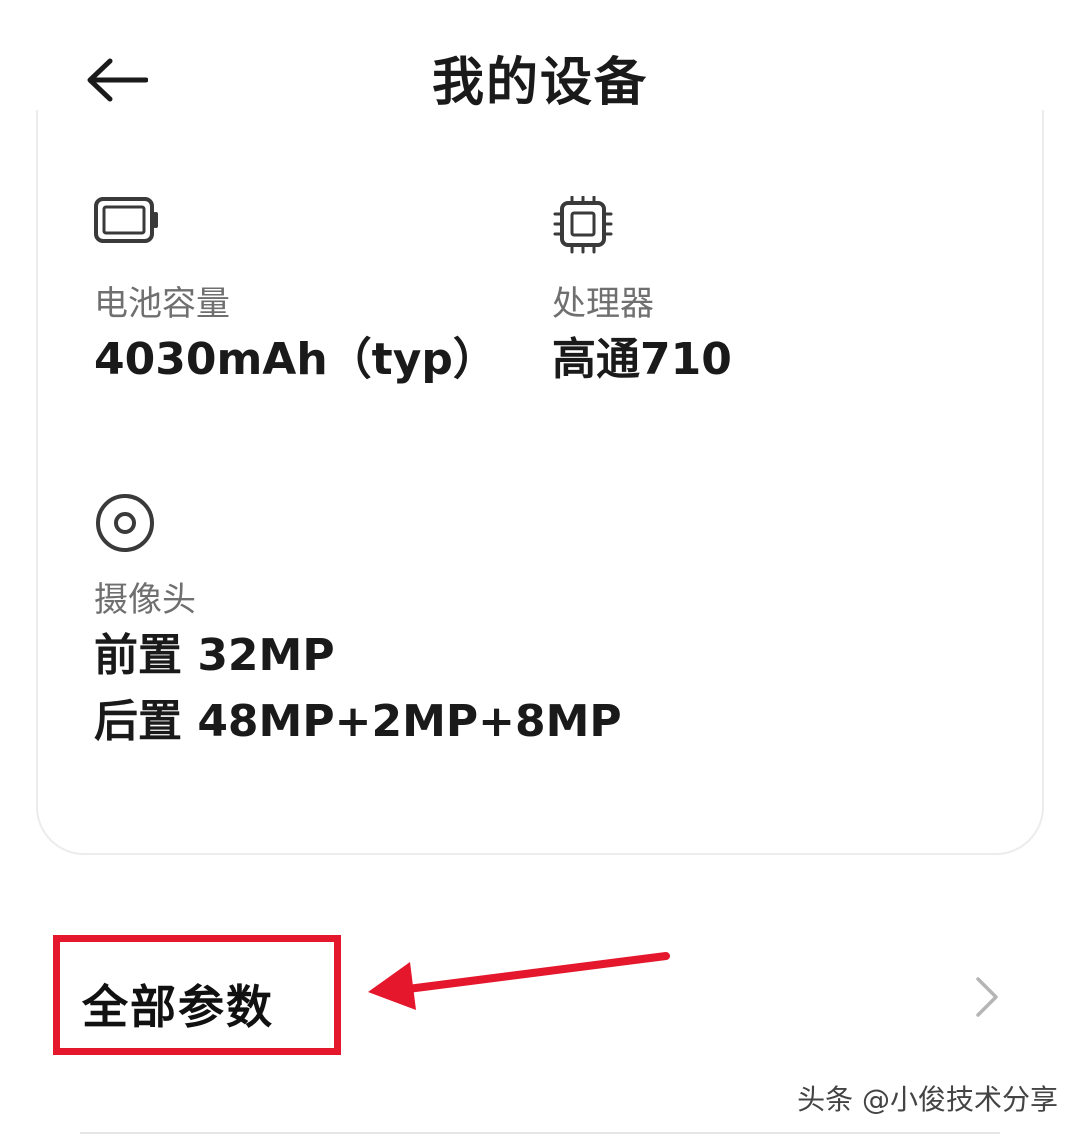 This screenshot has width=1080, height=1136. I want to click on spec-label: 电池容量, so click(162, 304).